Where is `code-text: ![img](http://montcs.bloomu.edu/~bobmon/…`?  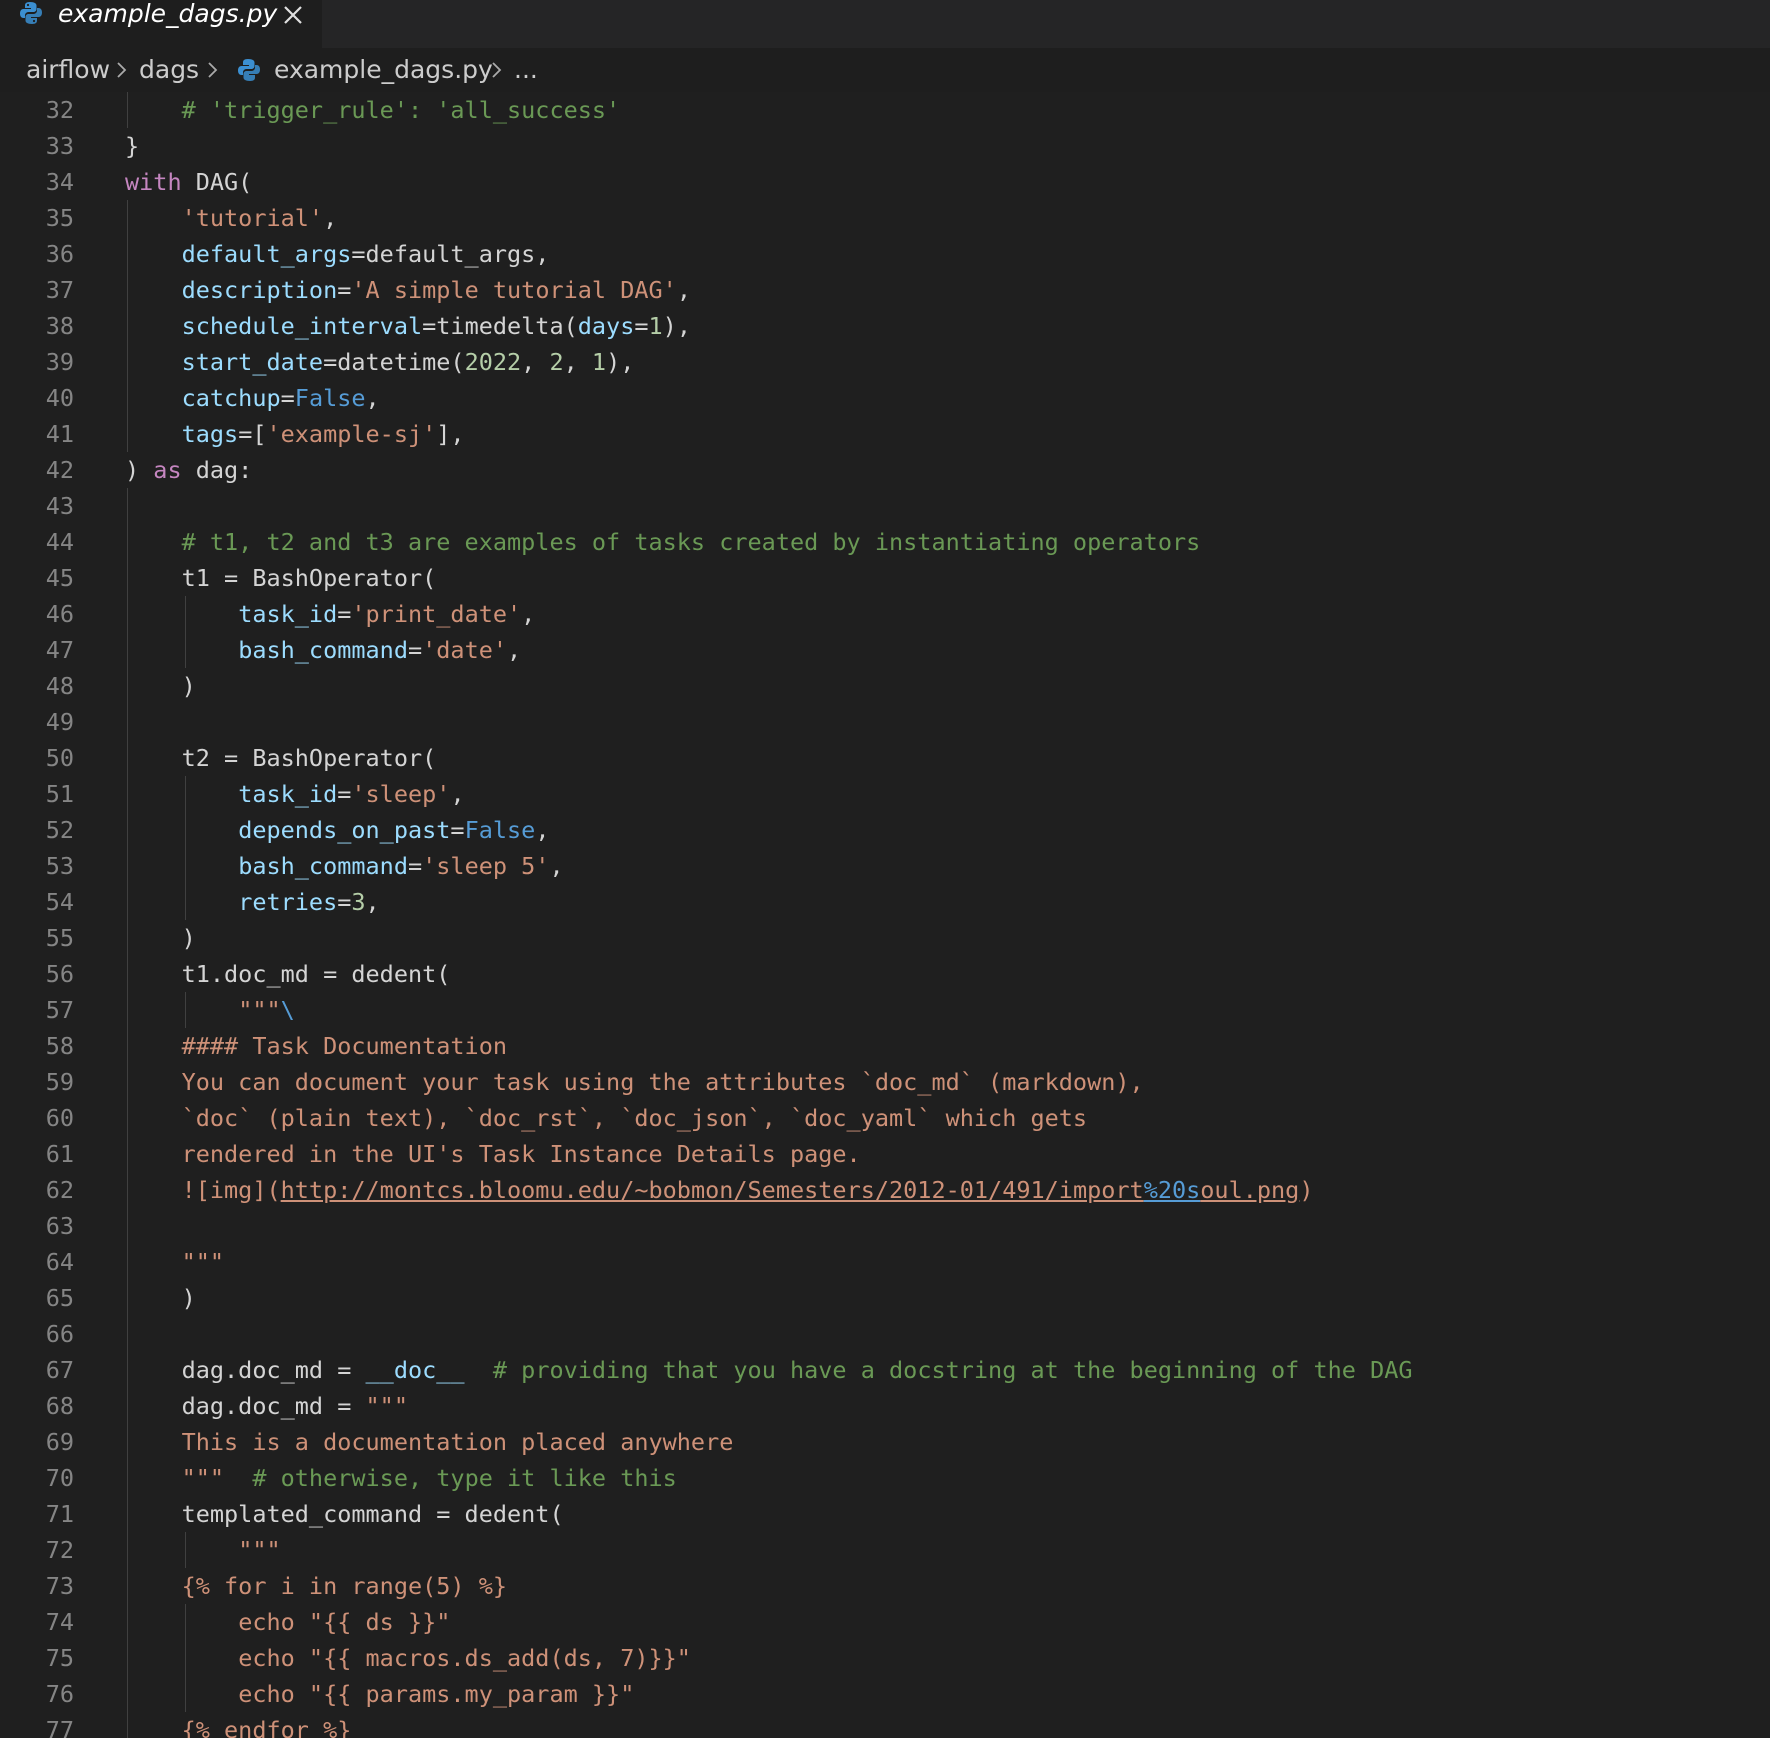 code-text: ![img](http://montcs.bloomu.edu/~bobmon/… is located at coordinates (719, 1190).